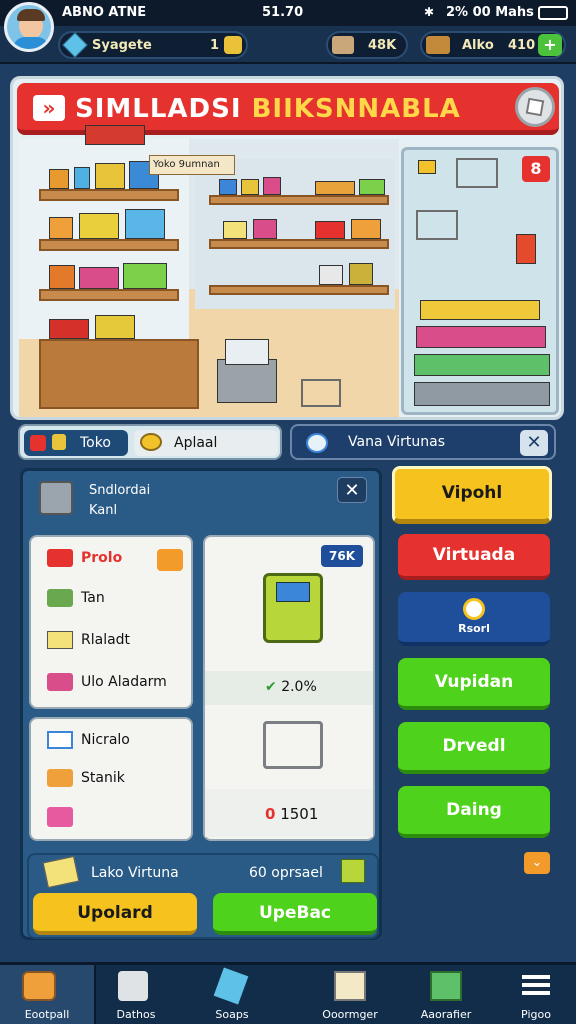 The width and height of the screenshot is (576, 1024). I want to click on resort-button: Rsorl, so click(474, 619).